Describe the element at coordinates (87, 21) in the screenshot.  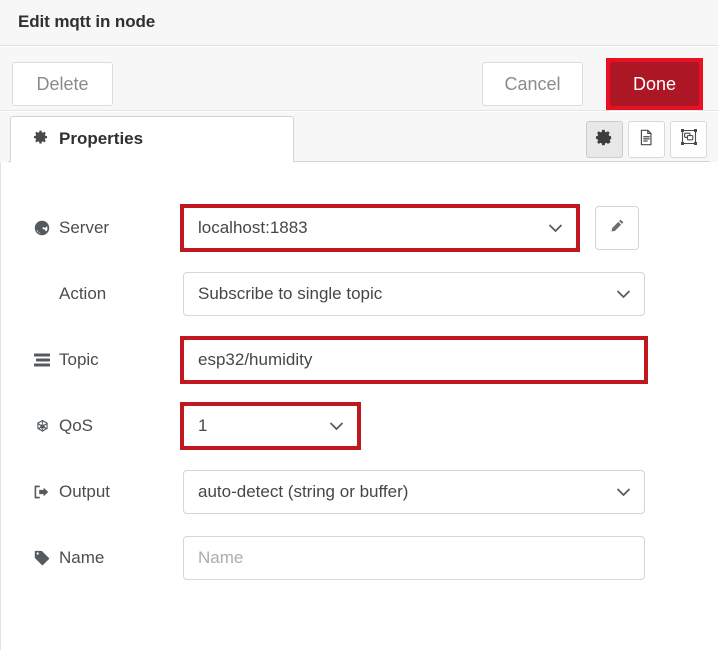
I see `dialog-title: Edit mqtt in node` at that location.